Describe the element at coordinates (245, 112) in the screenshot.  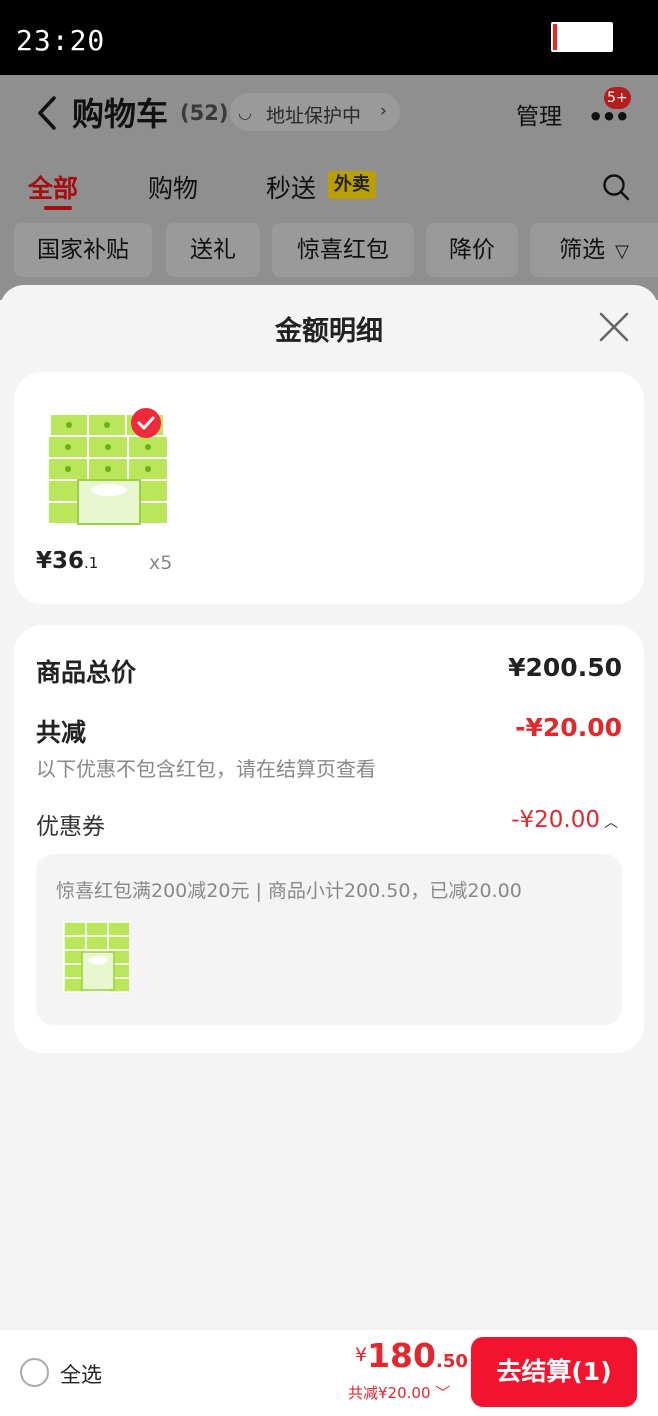
I see `smile-icon: ◡` at that location.